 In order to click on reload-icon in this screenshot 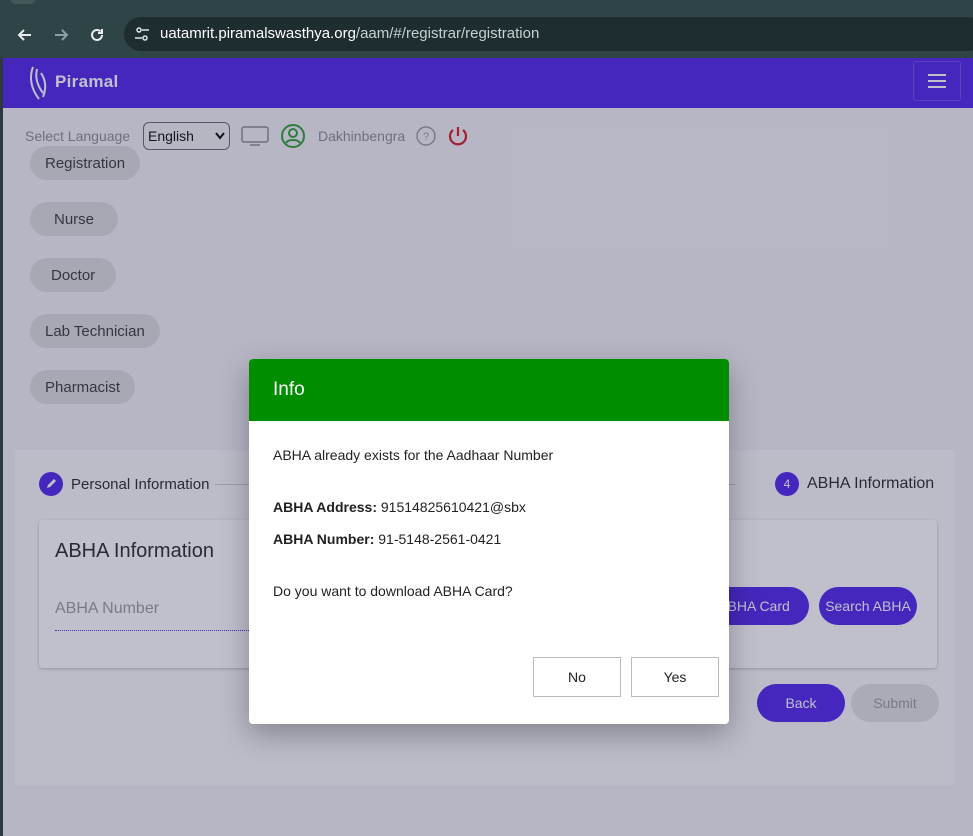, I will do `click(97, 35)`.